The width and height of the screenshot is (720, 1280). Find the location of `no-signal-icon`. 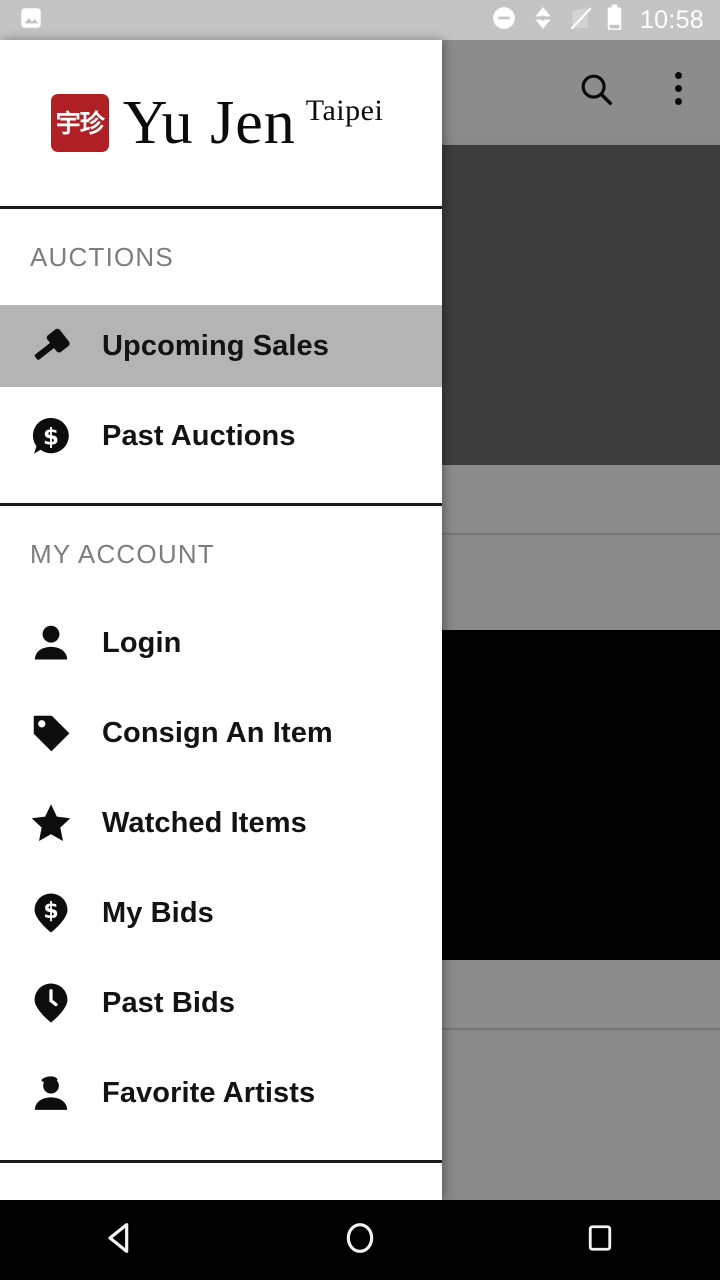

no-signal-icon is located at coordinates (581, 20).